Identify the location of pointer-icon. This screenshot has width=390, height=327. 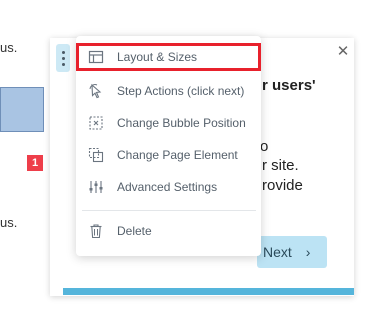
(96, 91).